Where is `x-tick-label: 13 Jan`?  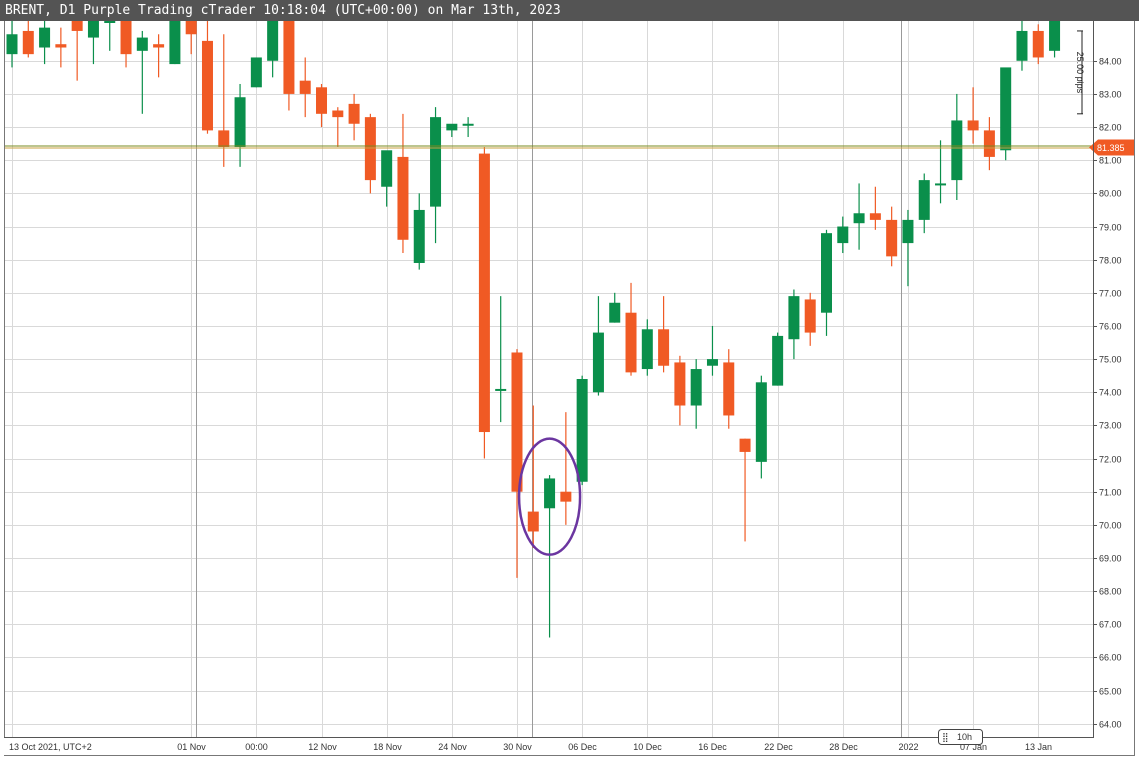
x-tick-label: 13 Jan is located at coordinates (1038, 747).